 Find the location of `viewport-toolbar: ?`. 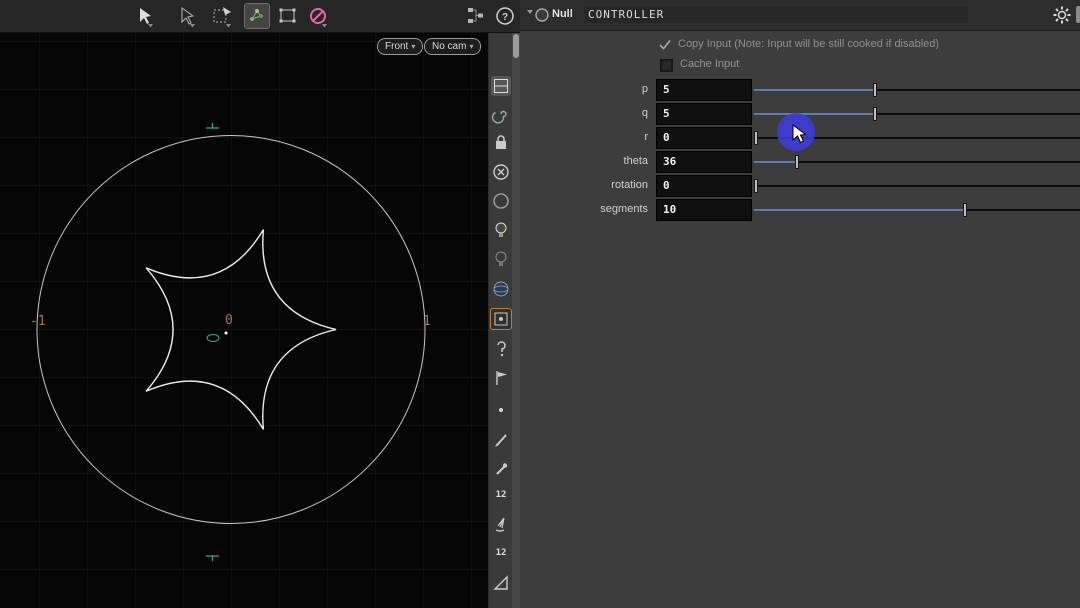

viewport-toolbar: ? is located at coordinates (260, 16).